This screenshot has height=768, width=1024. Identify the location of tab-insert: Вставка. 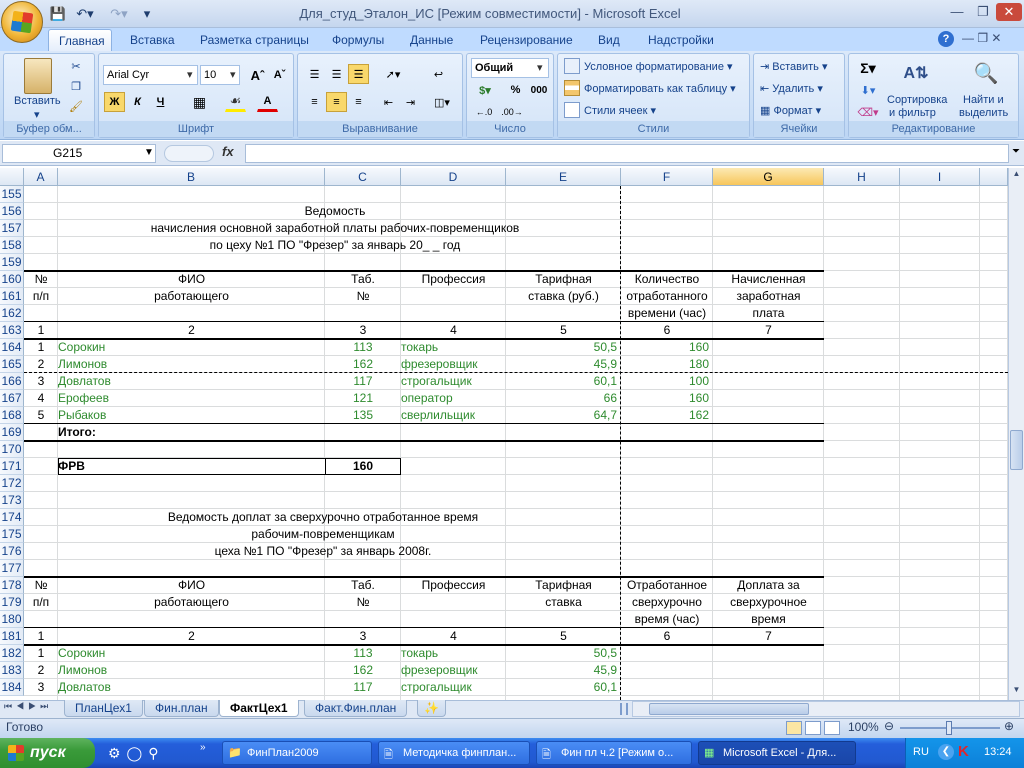
(152, 40).